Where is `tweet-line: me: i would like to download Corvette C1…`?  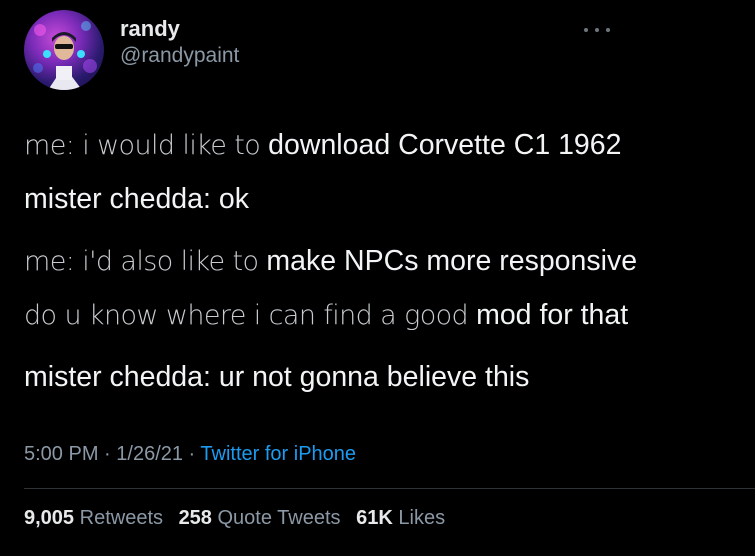 tweet-line: me: i would like to download Corvette C1… is located at coordinates (384, 145).